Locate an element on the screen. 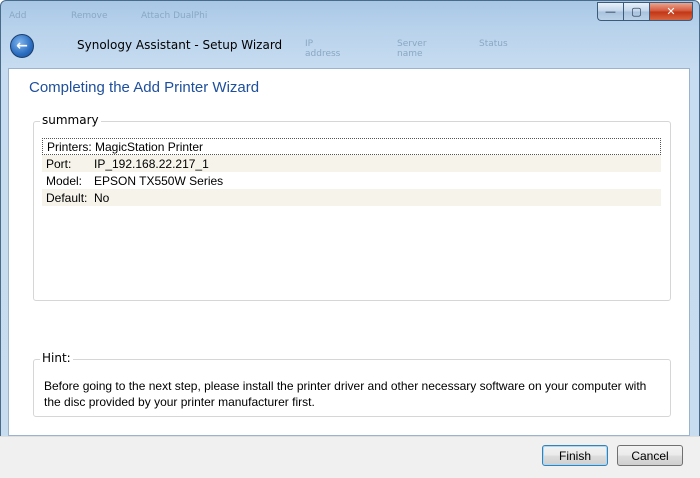 The width and height of the screenshot is (700, 478). summary-row-model: Model: EPSON TX550W Series is located at coordinates (351, 180).